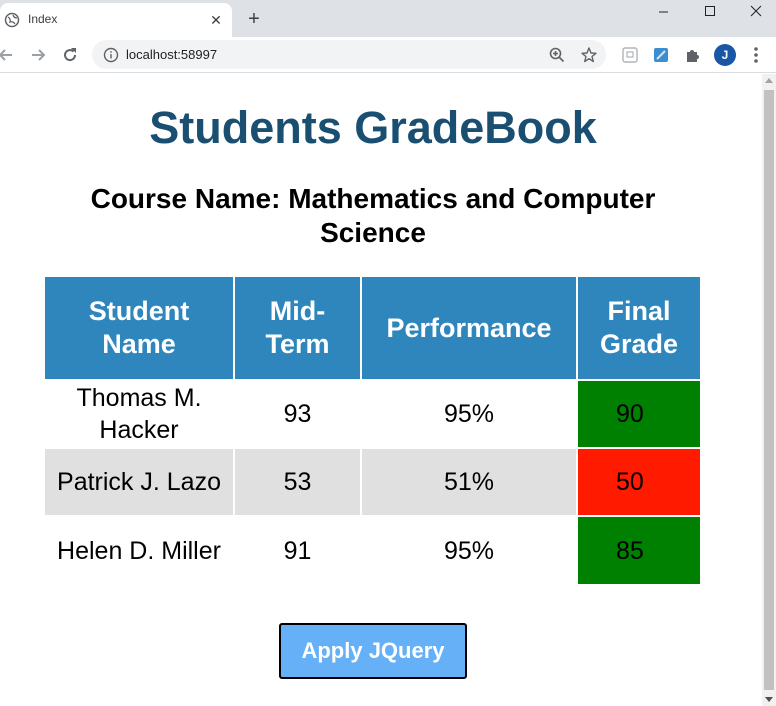 The height and width of the screenshot is (706, 776). What do you see at coordinates (469, 328) in the screenshot?
I see `header-performance: Performance` at bounding box center [469, 328].